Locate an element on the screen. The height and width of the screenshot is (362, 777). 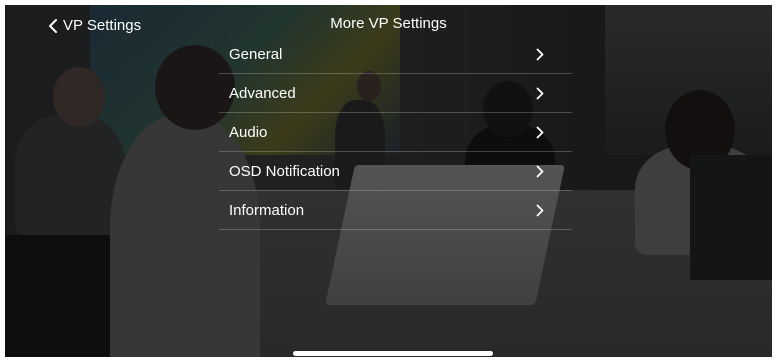
menu-item-osd-notification: OSD Notification is located at coordinates (395, 171).